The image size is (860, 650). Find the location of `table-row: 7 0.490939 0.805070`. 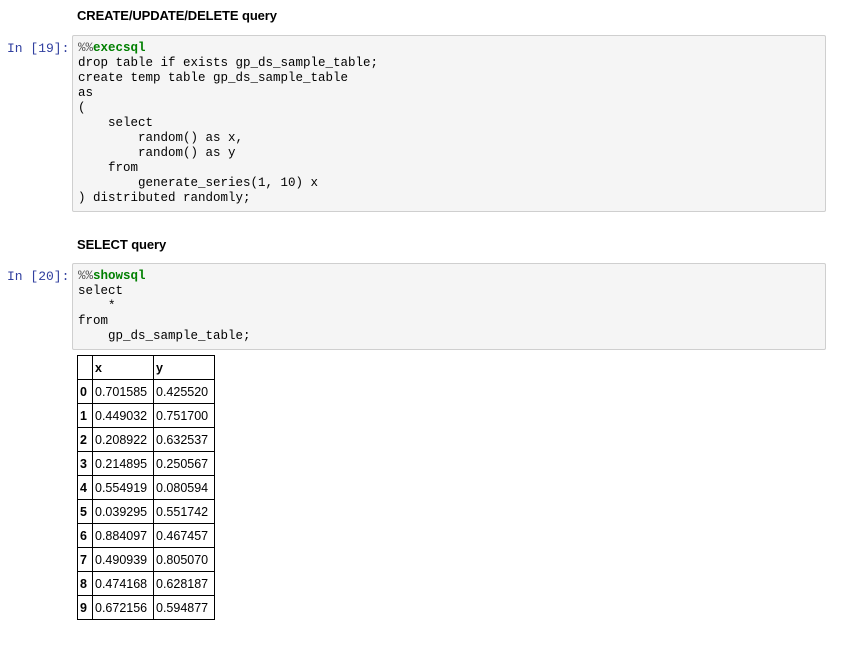

table-row: 7 0.490939 0.805070 is located at coordinates (146, 559).